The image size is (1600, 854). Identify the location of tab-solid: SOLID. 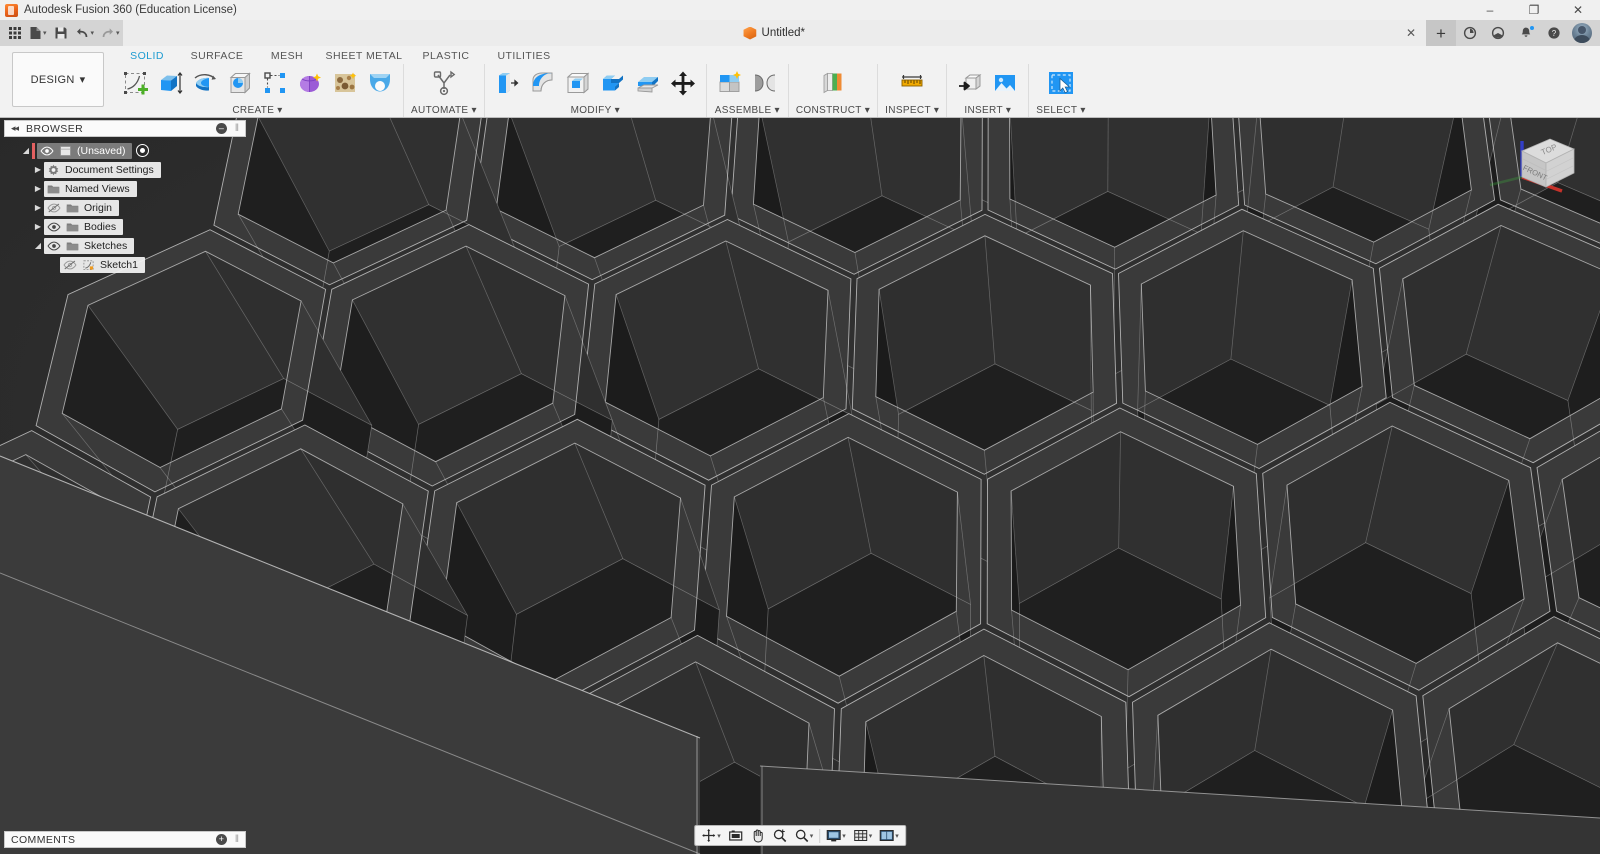
(147, 56).